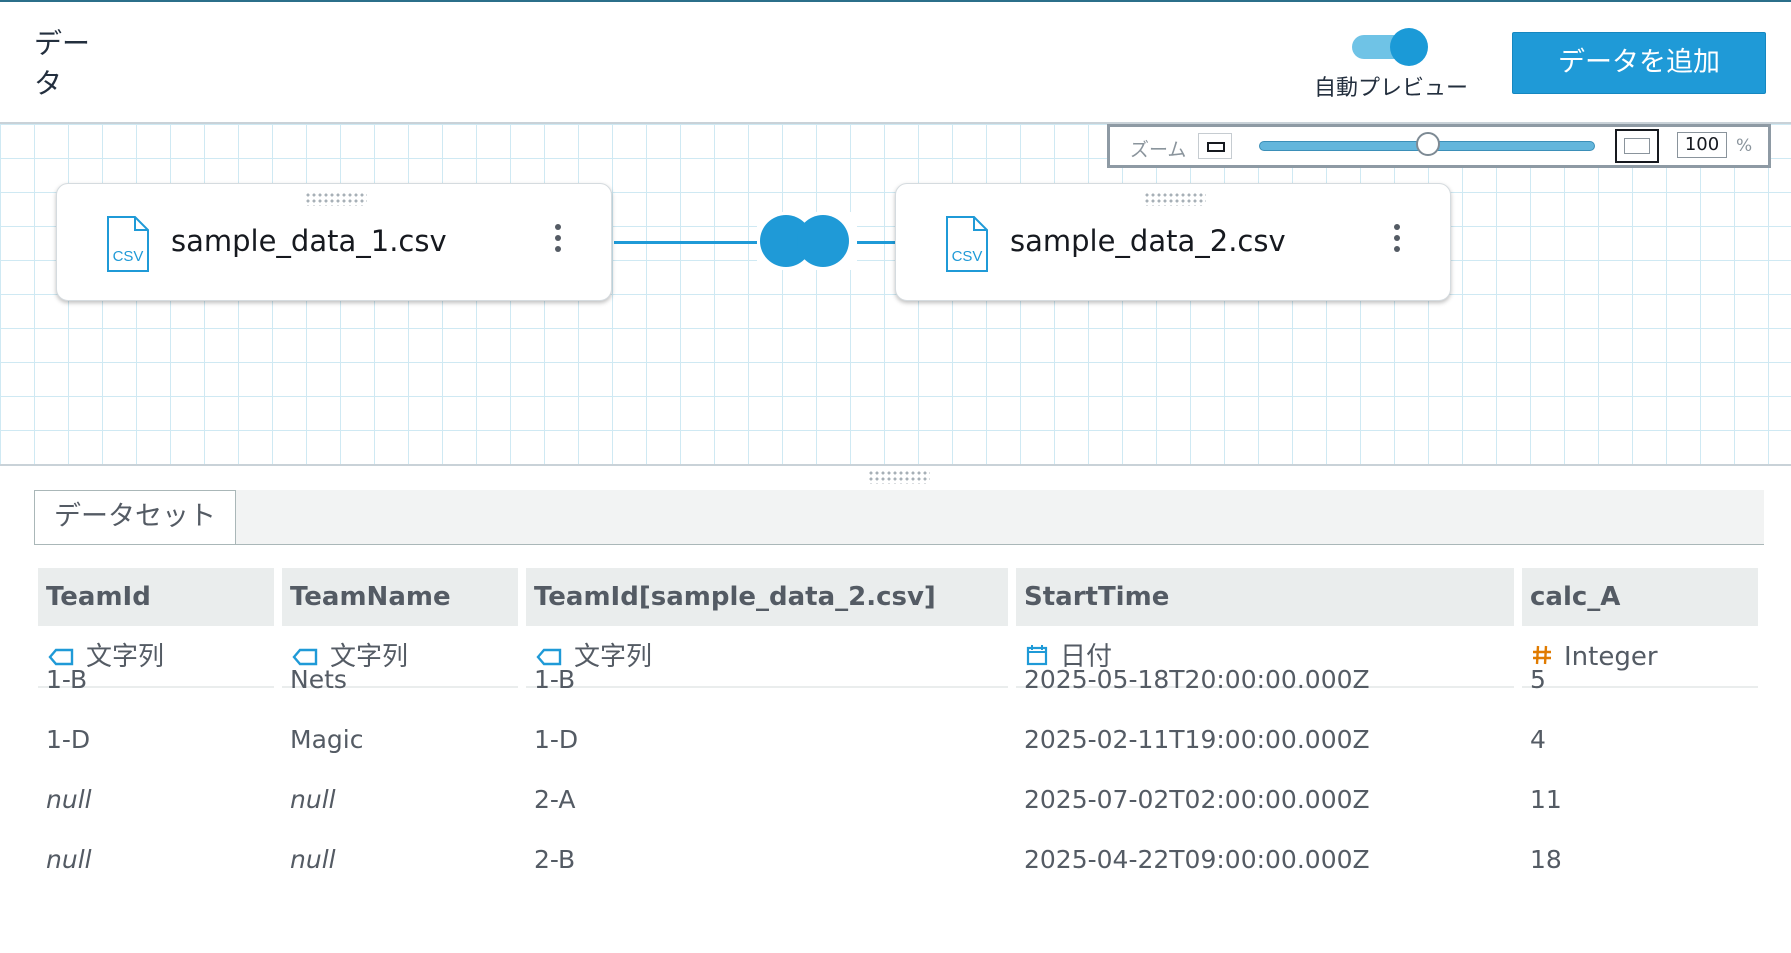 The height and width of the screenshot is (953, 1791). Describe the element at coordinates (767, 597) in the screenshot. I see `column-header: TeamId[sample_data_2.csv]` at that location.